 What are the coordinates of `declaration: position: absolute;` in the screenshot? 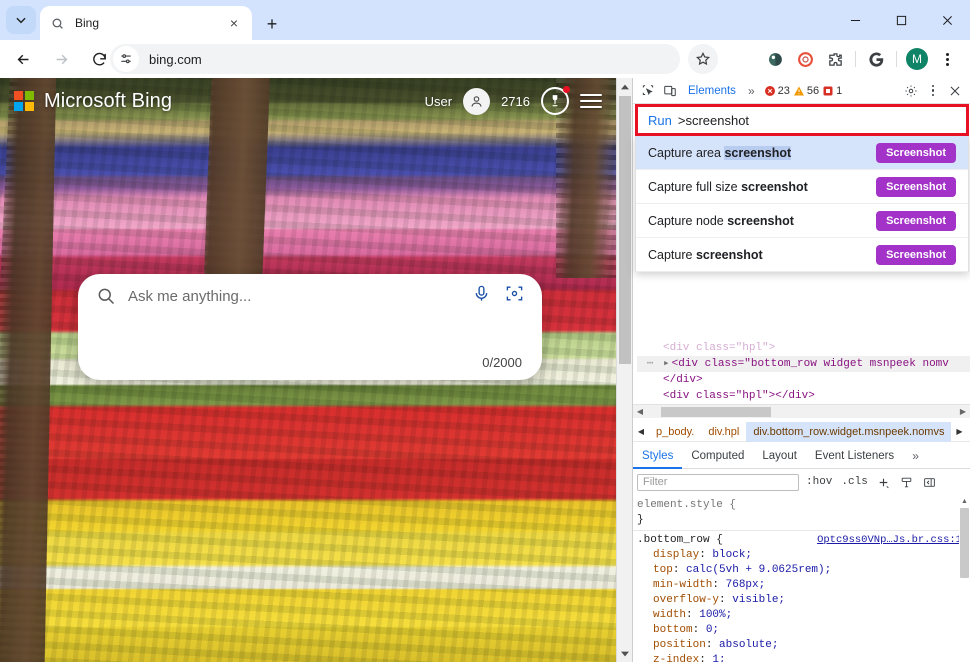 It's located at (716, 645).